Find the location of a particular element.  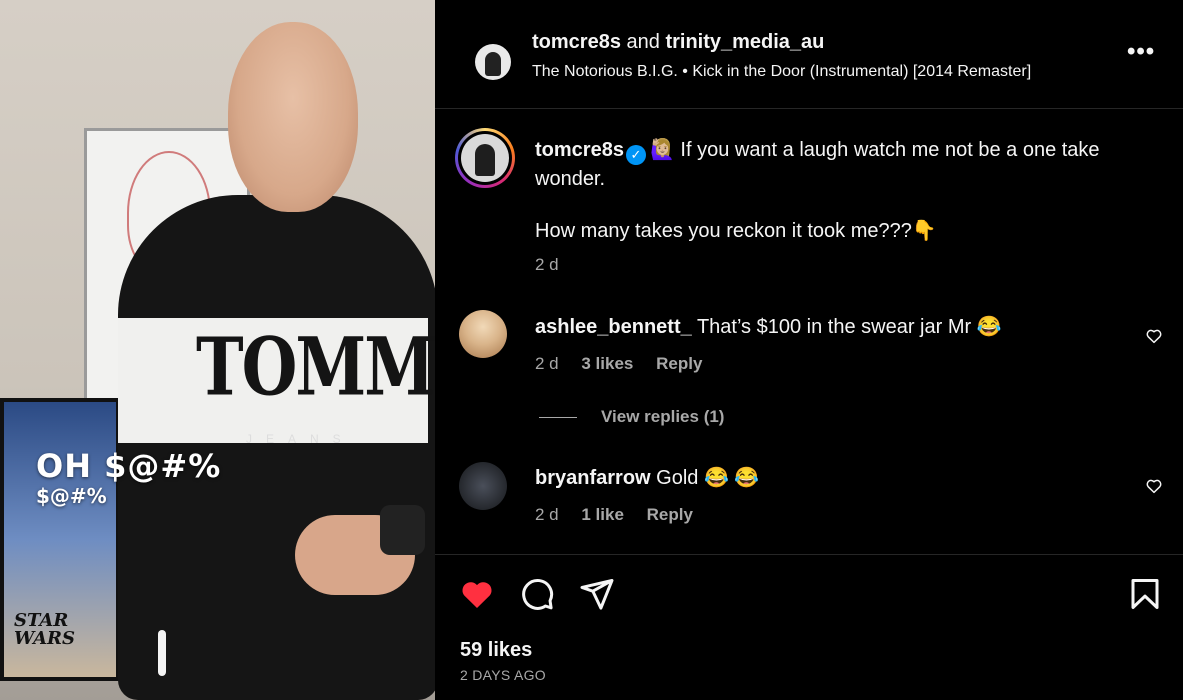

author-avatar is located at coordinates (493, 62).